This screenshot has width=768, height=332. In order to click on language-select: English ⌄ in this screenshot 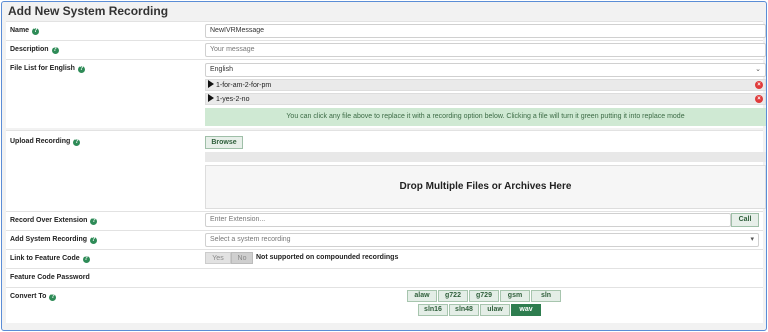, I will do `click(485, 70)`.